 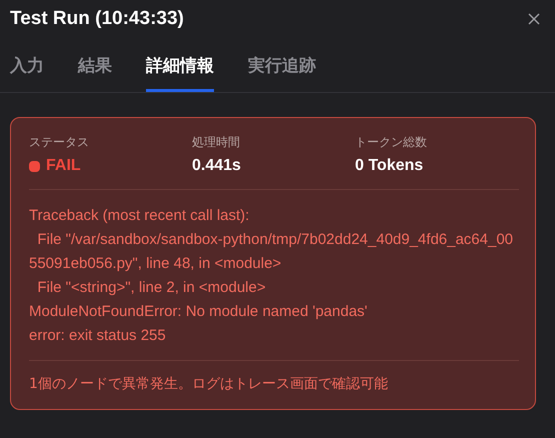 What do you see at coordinates (389, 166) in the screenshot?
I see `stat-value: 0 Tokens` at bounding box center [389, 166].